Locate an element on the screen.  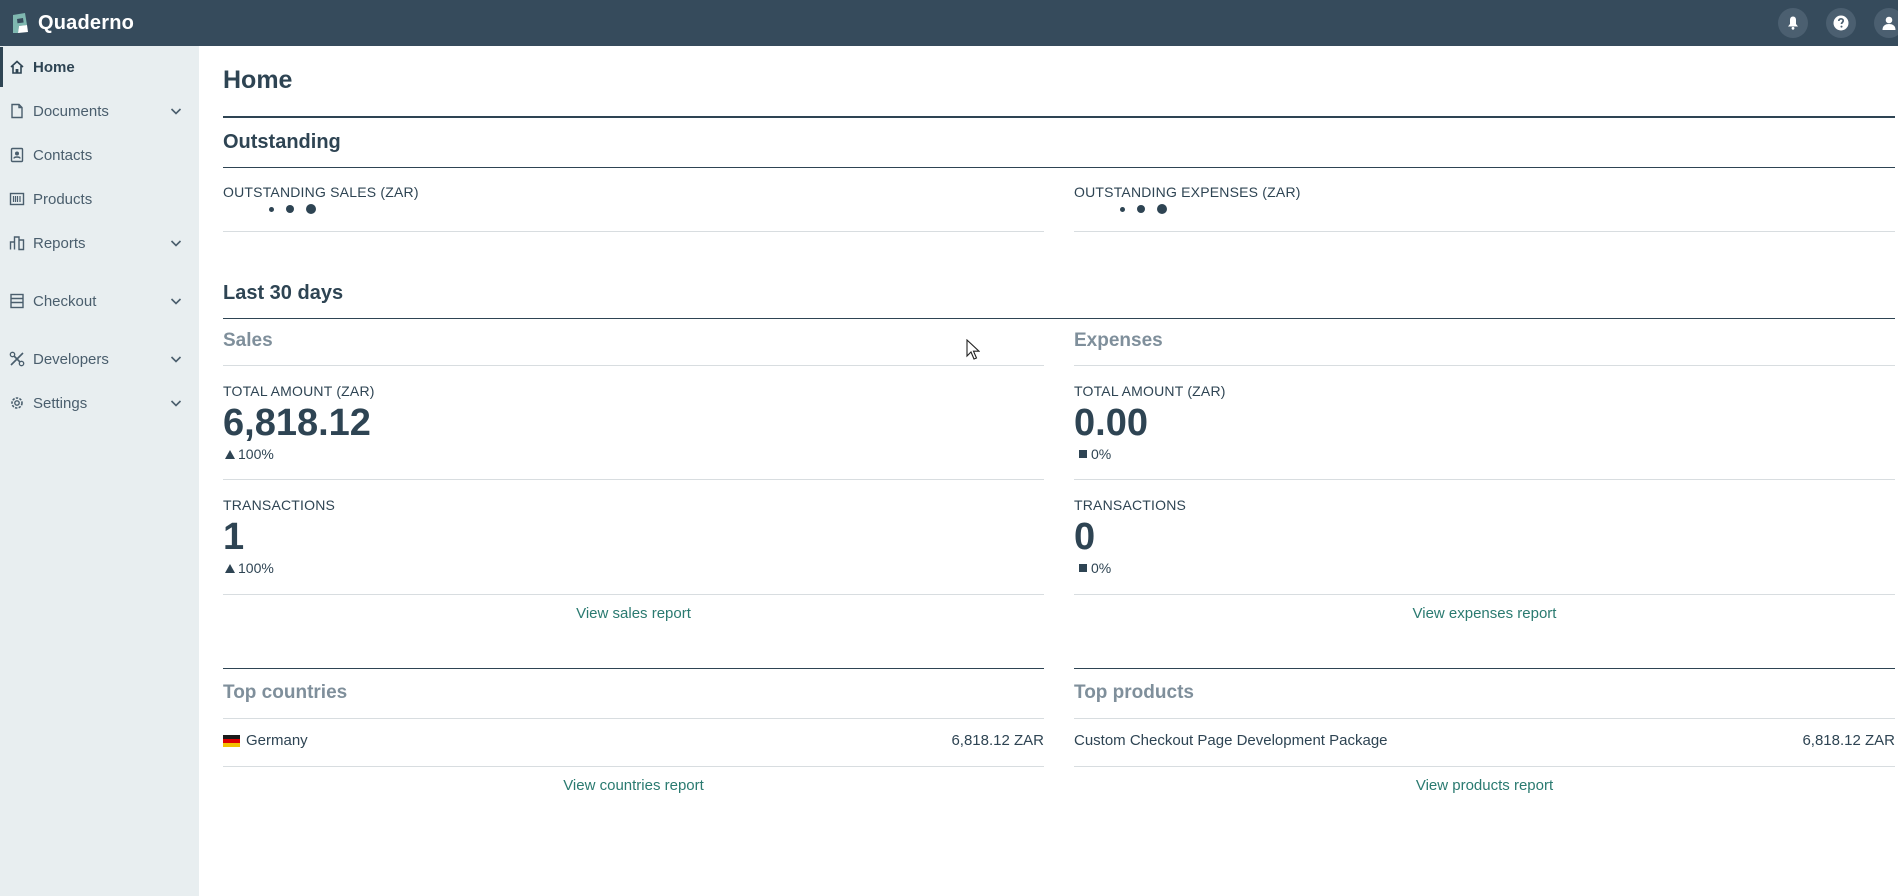
account-button is located at coordinates (1886, 23).